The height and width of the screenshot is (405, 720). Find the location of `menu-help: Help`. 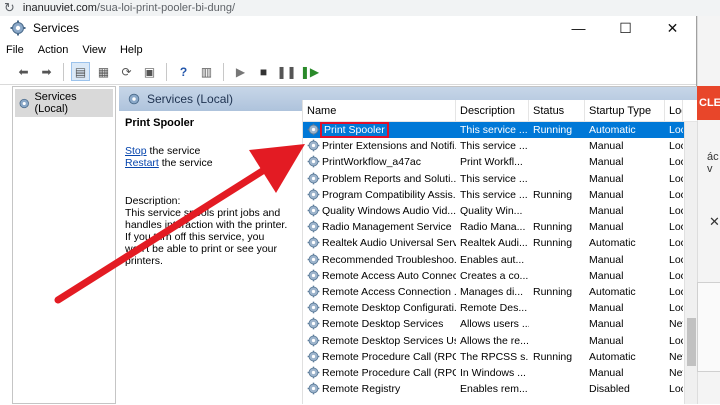

menu-help: Help is located at coordinates (131, 50).